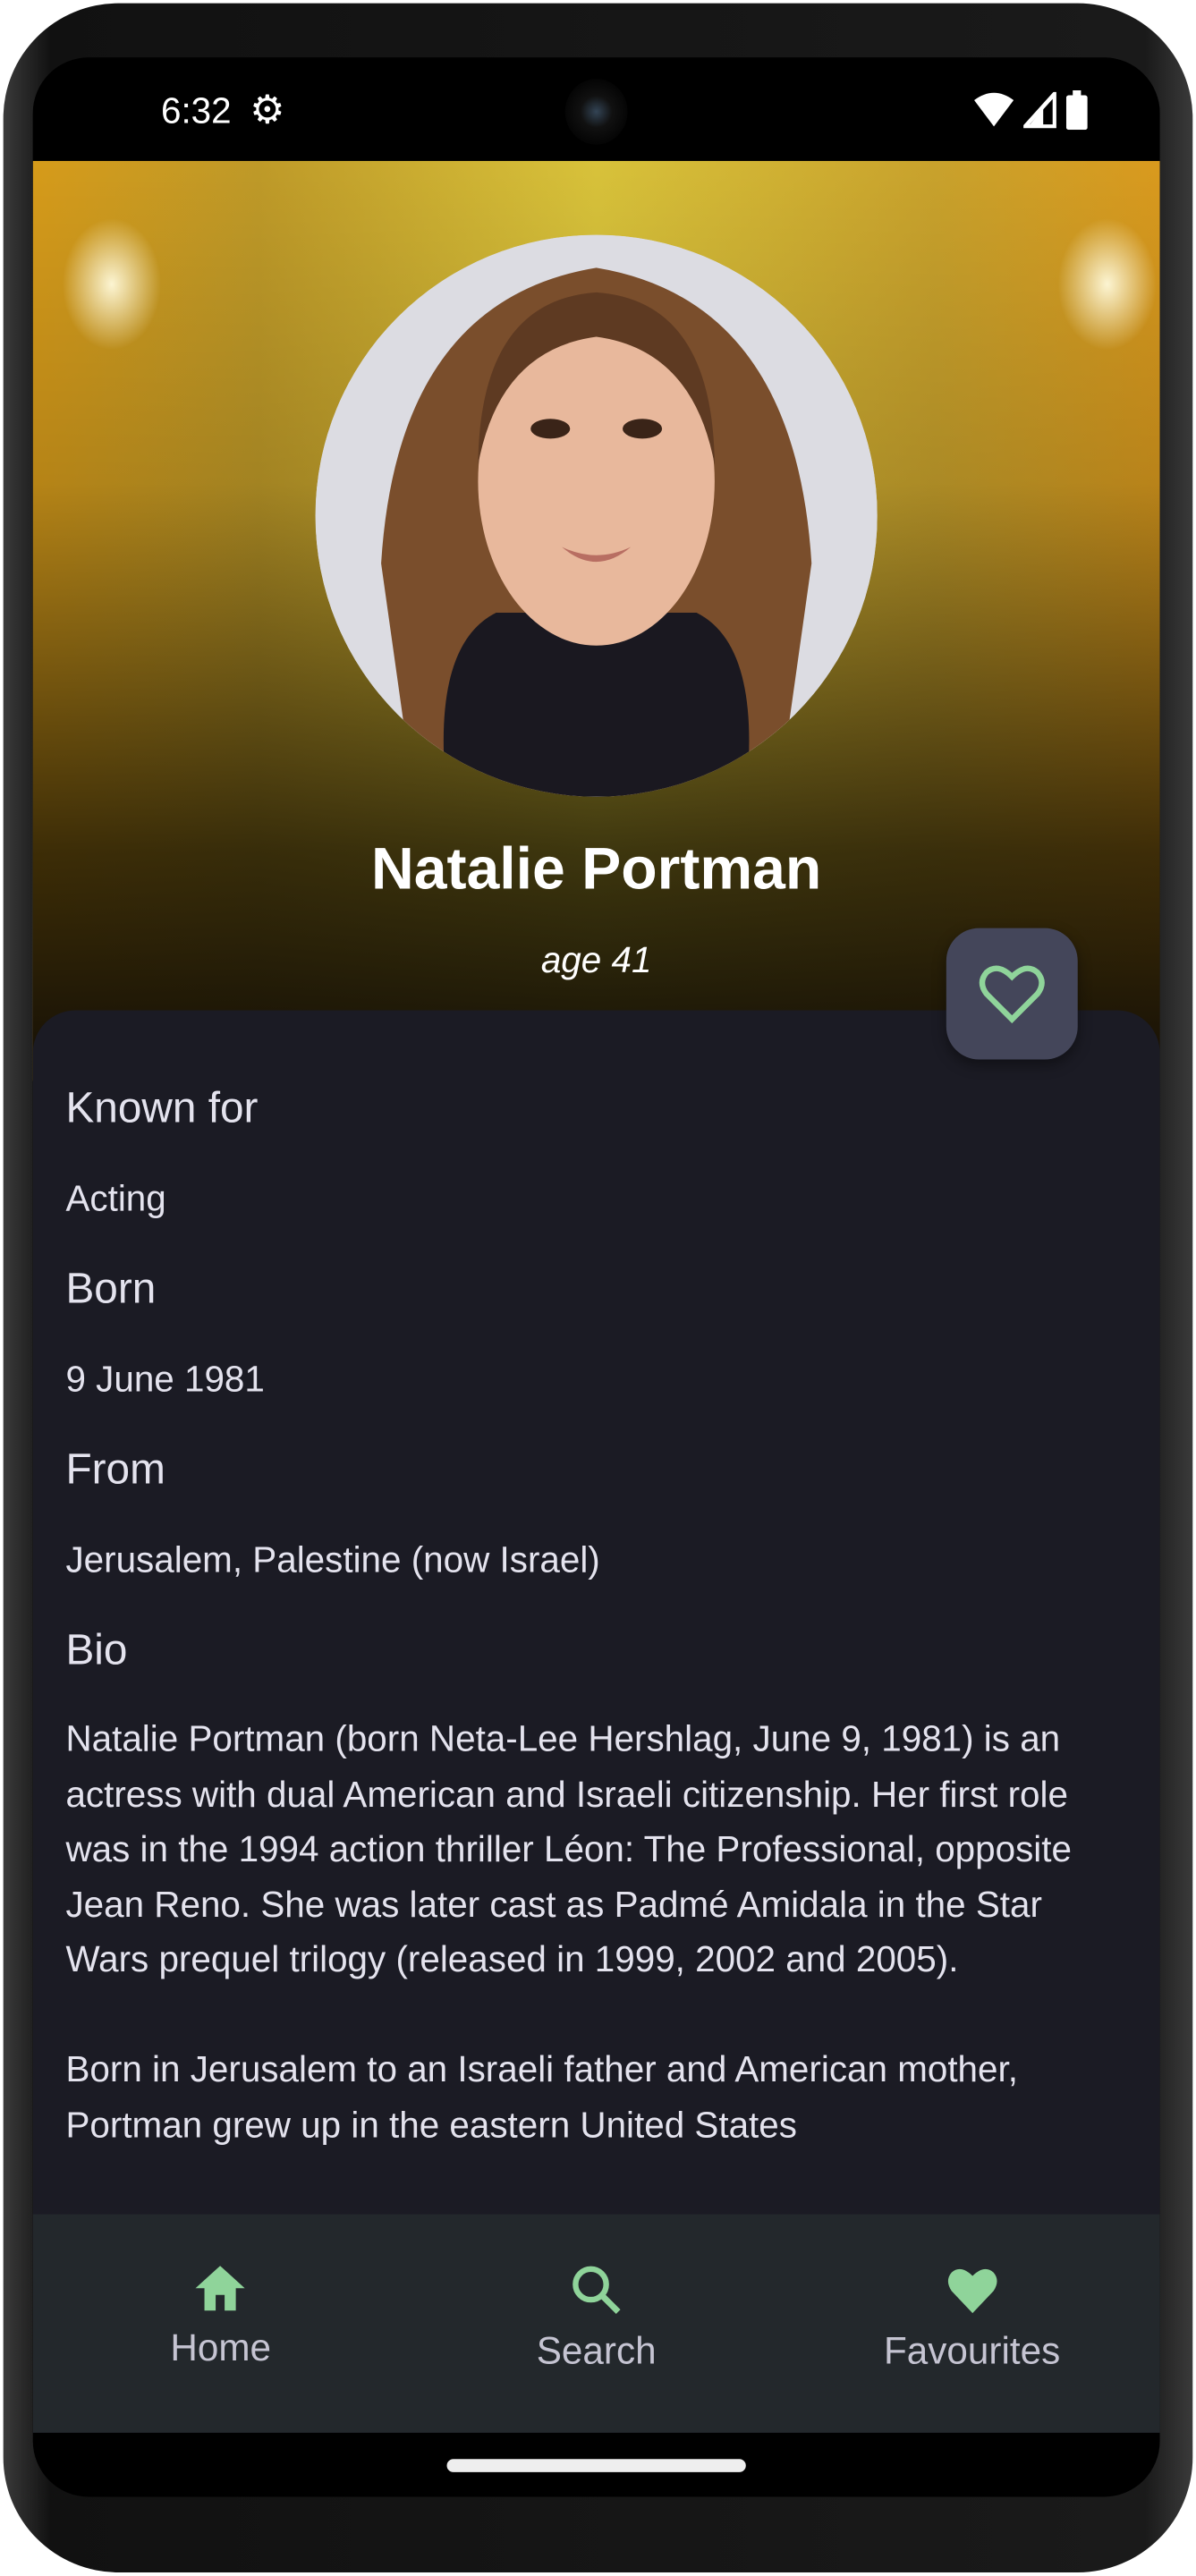 This screenshot has width=1196, height=2576. I want to click on gear-icon: ⚙, so click(267, 111).